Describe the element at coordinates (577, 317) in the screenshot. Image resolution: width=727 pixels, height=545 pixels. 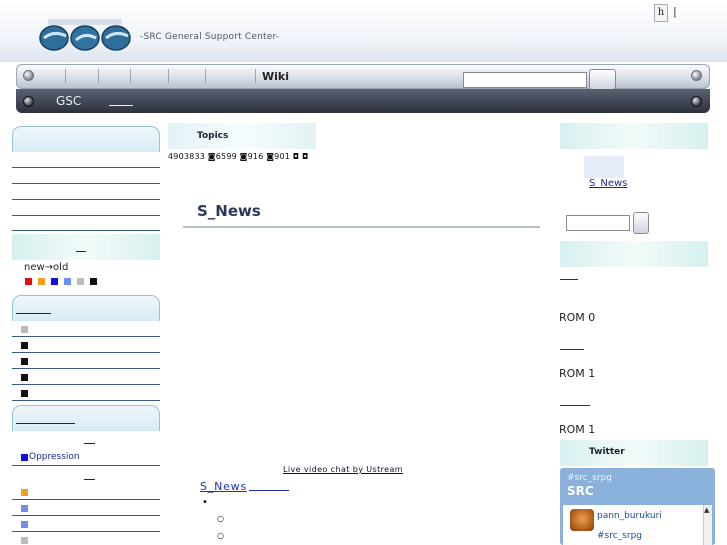
I see `rom-status: ROM 0` at that location.